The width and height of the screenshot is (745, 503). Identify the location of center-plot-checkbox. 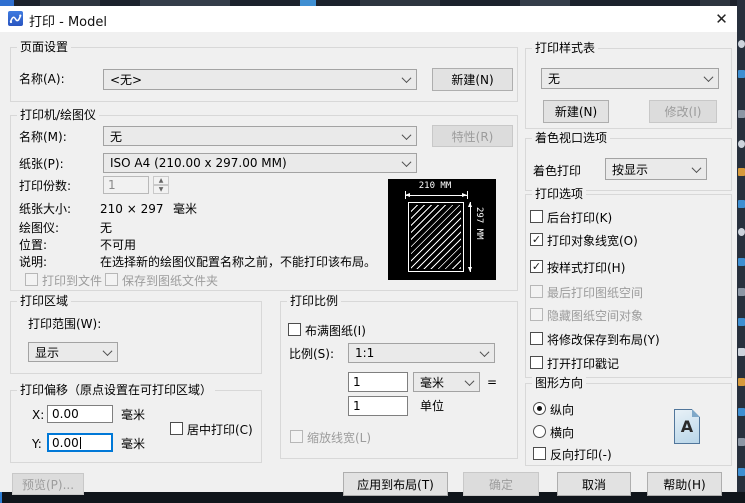
(176, 428).